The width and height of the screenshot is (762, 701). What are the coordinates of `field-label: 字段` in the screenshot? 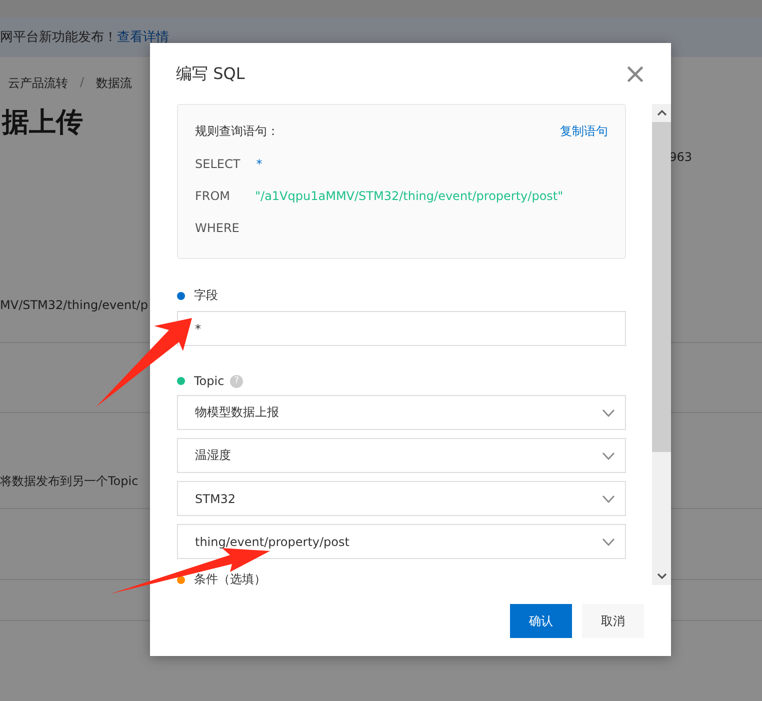 It's located at (206, 295).